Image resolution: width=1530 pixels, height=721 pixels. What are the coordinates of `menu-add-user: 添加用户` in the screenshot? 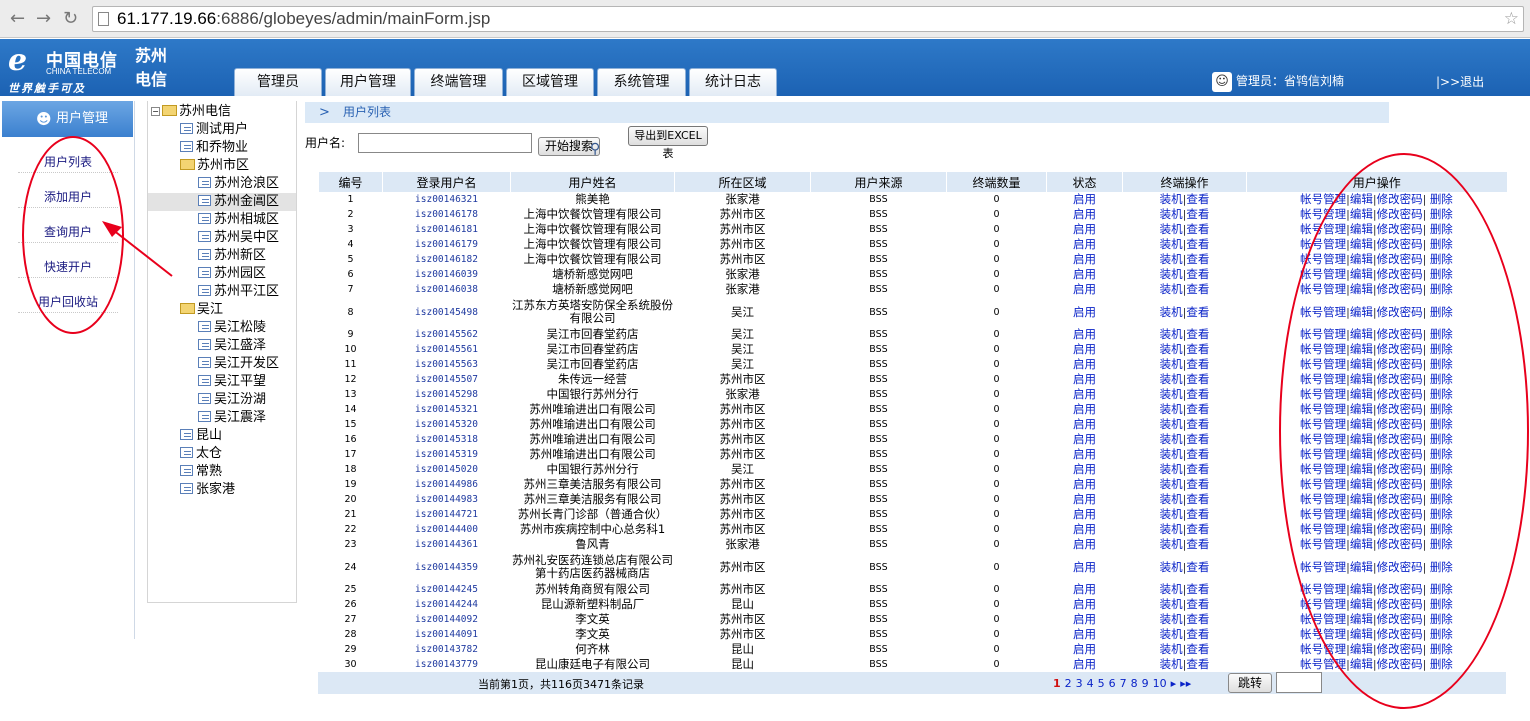 It's located at (68, 197).